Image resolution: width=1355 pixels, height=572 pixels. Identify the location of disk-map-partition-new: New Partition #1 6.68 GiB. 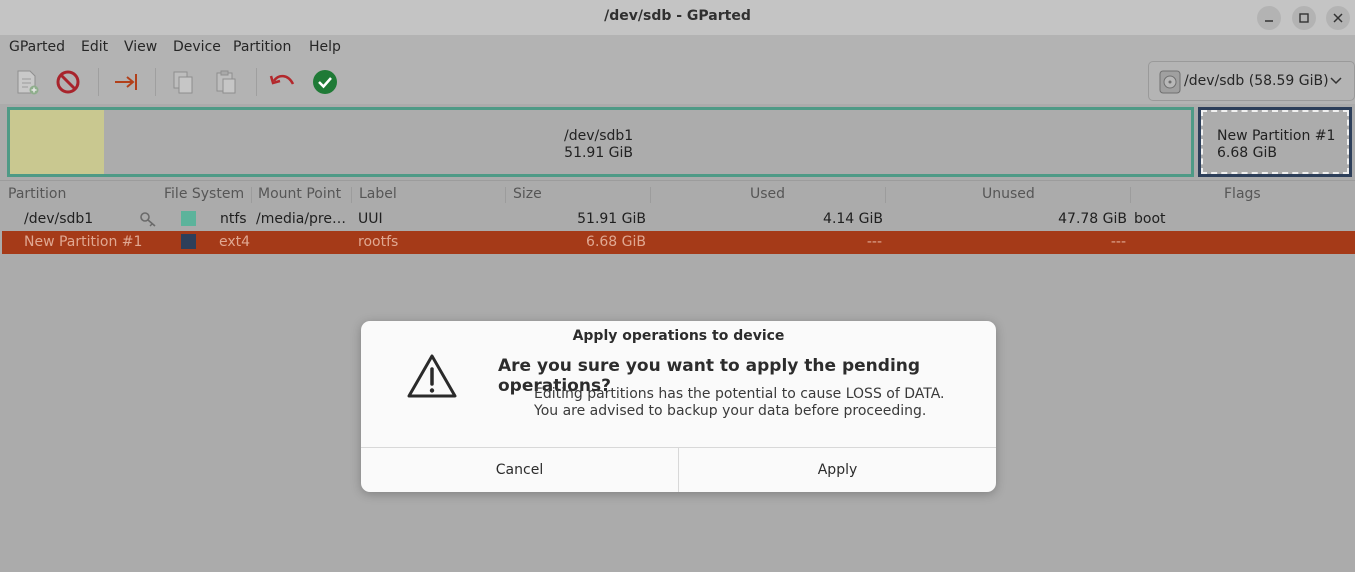
(1275, 142).